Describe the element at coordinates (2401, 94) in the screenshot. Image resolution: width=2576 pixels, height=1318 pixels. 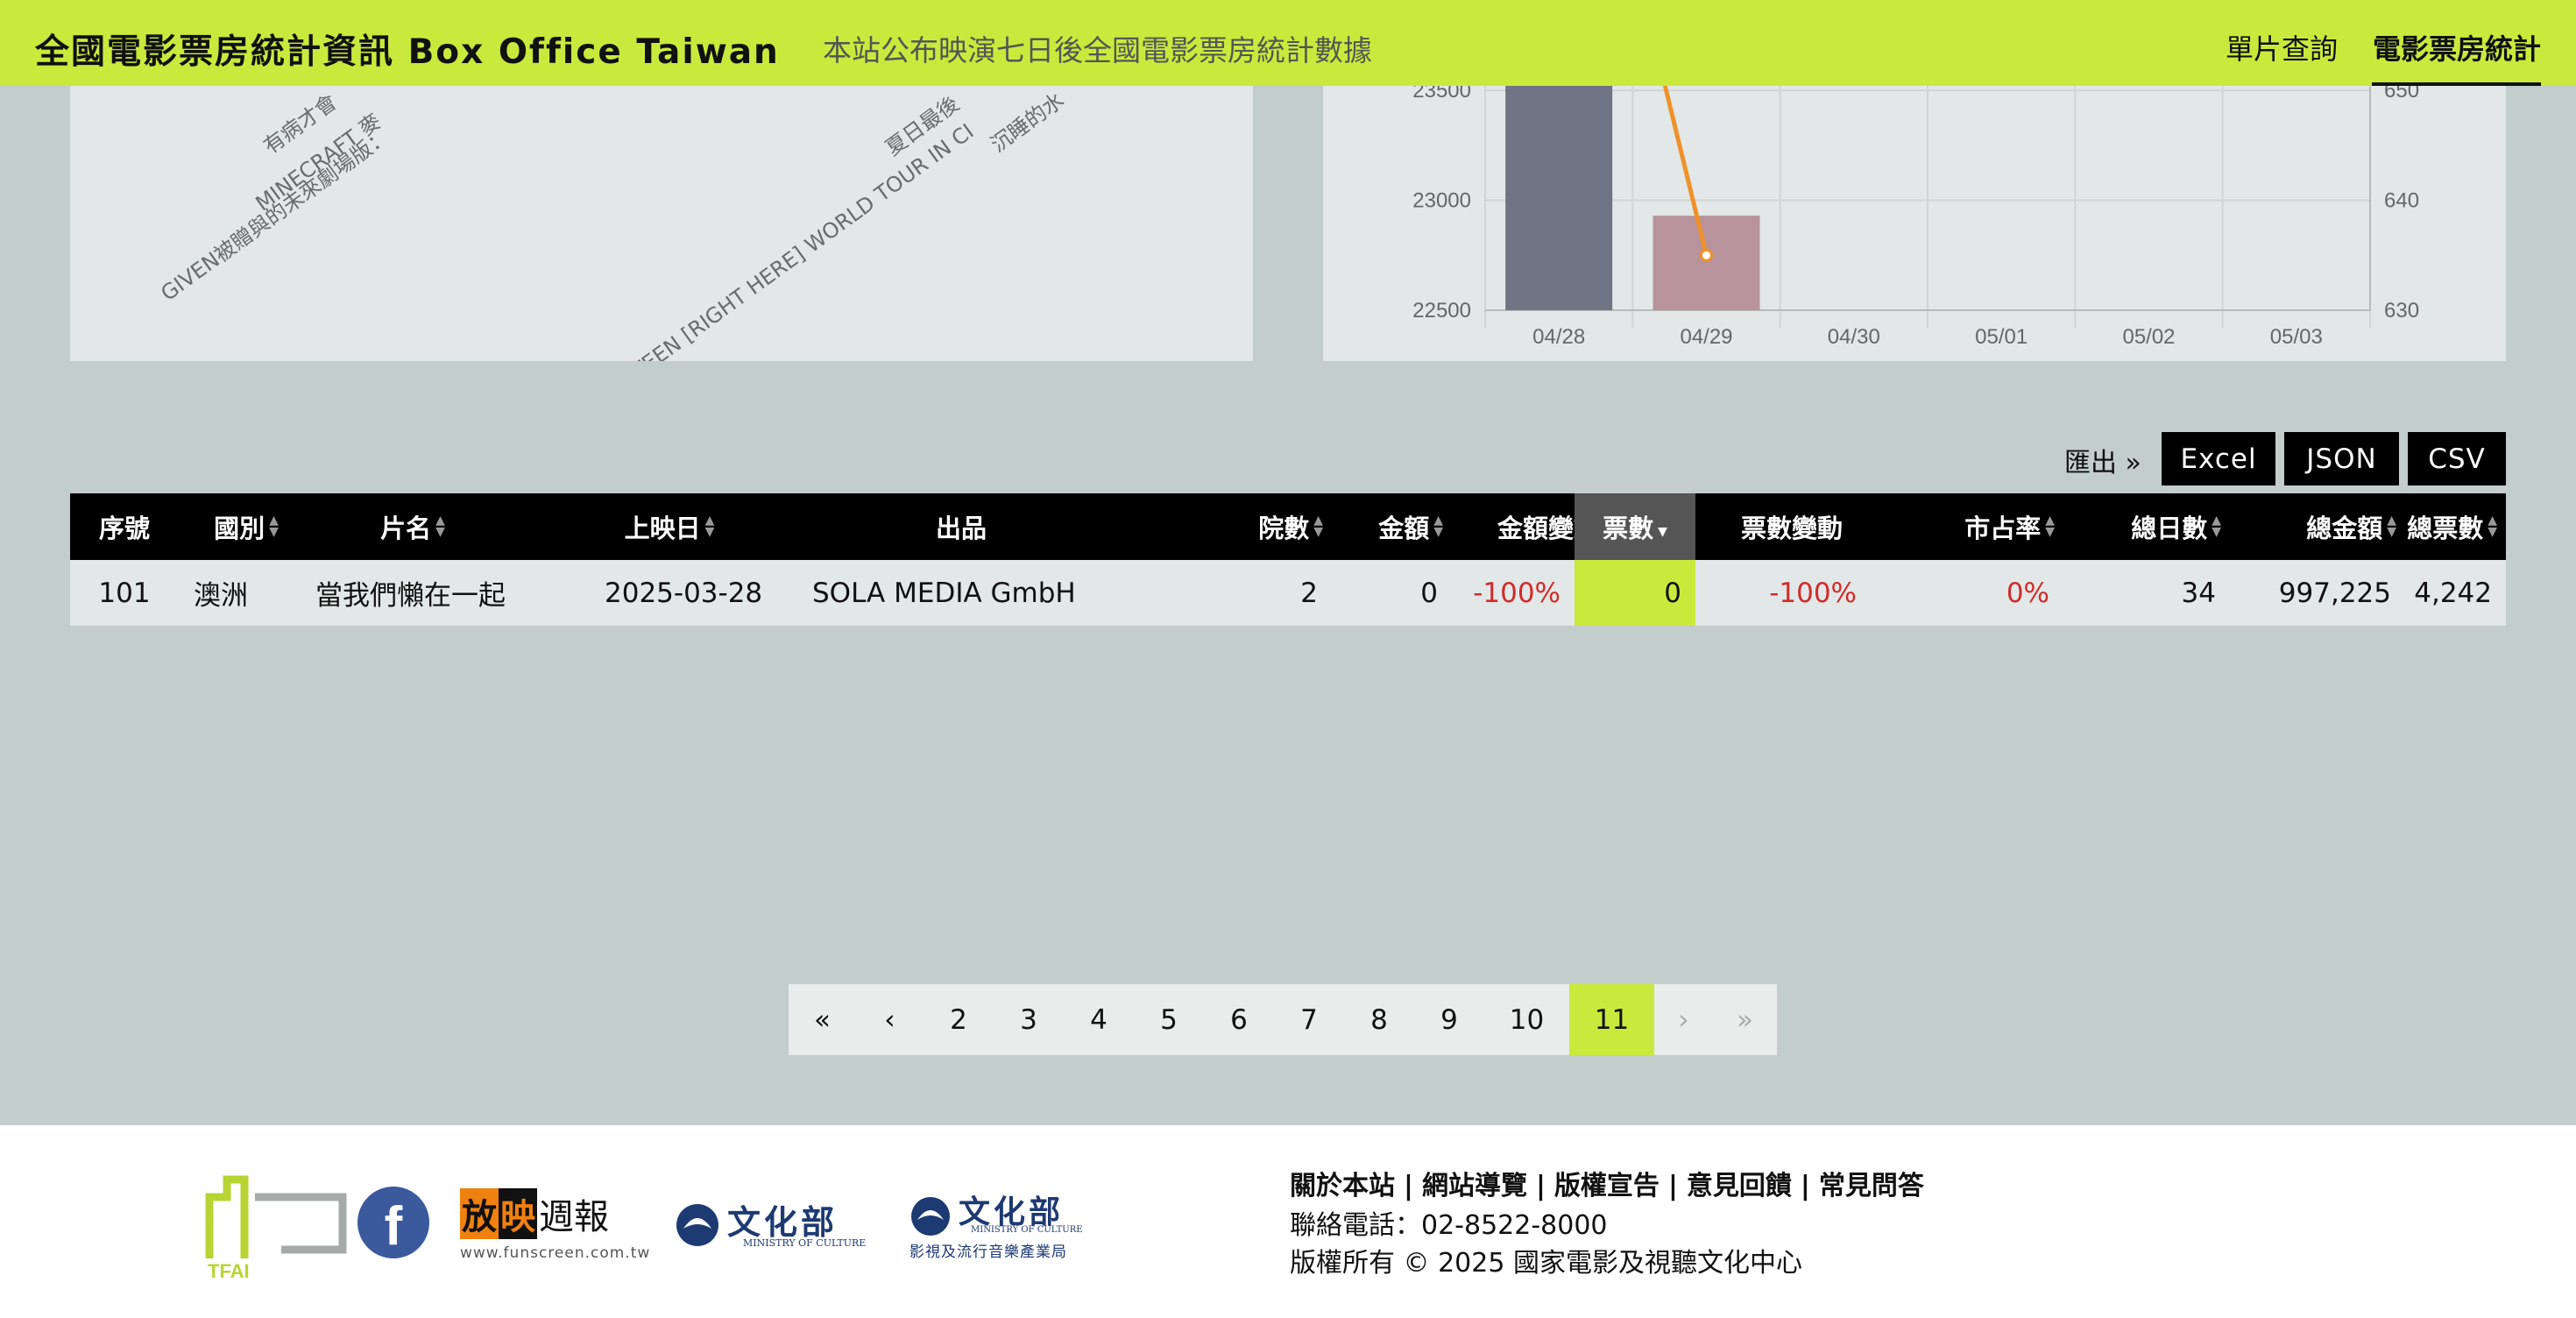
I see `y-right-tick-label: 650` at that location.